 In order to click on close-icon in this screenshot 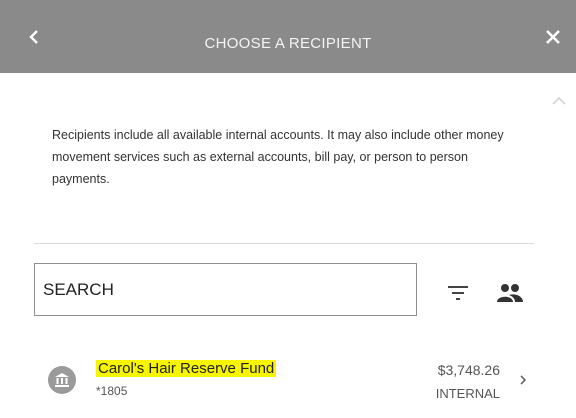, I will do `click(553, 37)`.